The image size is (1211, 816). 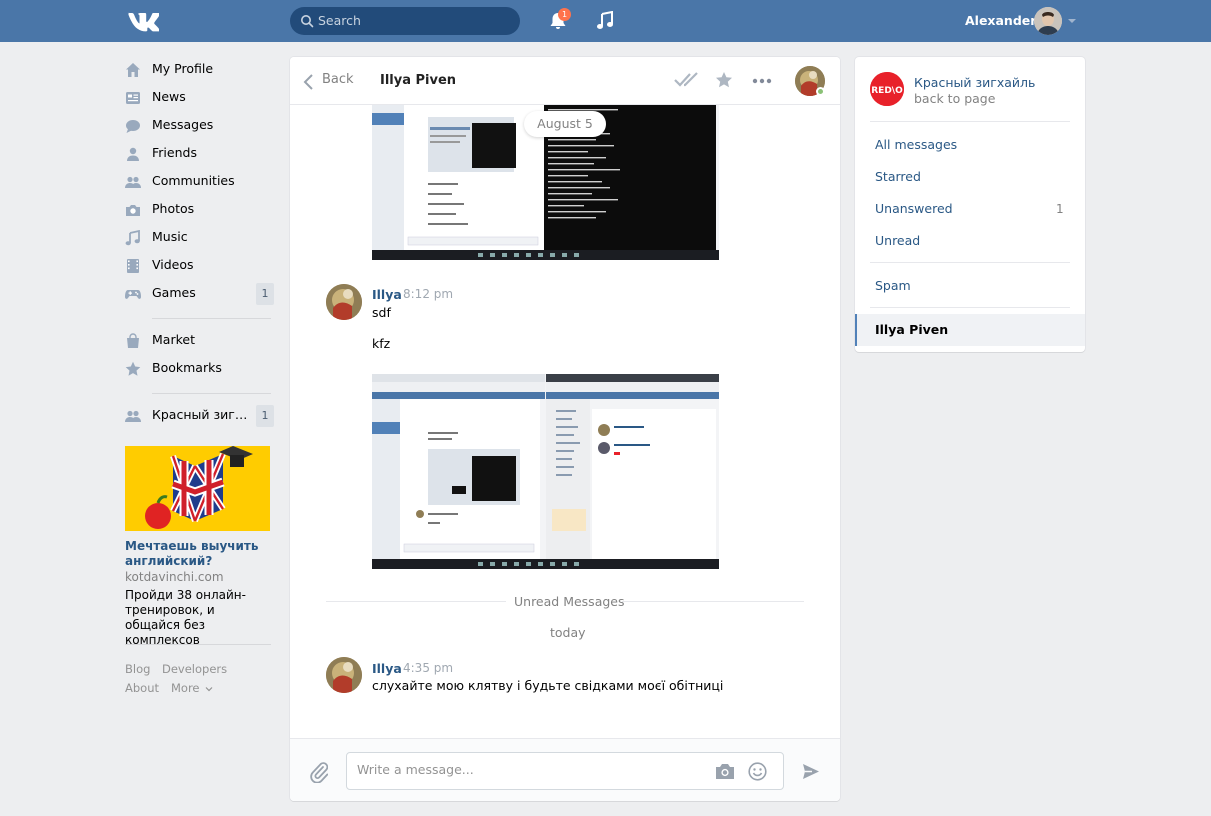 I want to click on community-name-link: Красный зигхайль, so click(x=974, y=82).